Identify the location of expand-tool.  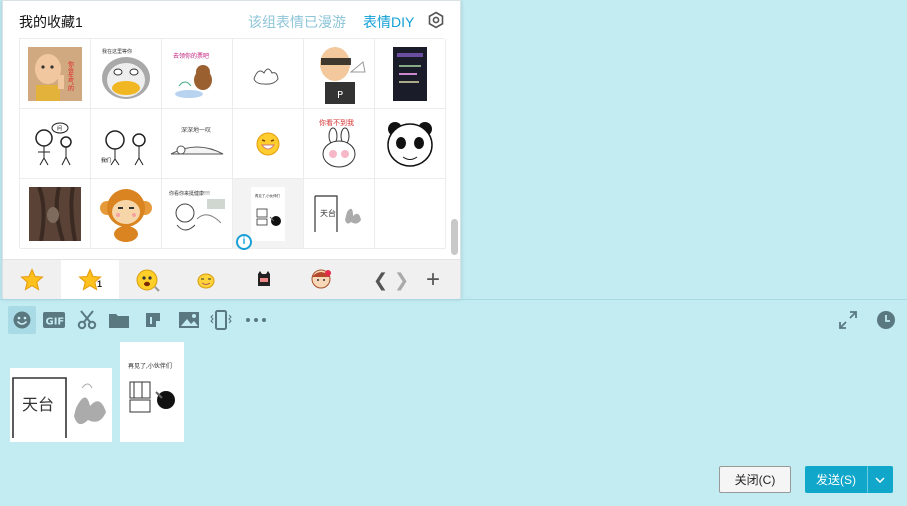
(848, 320).